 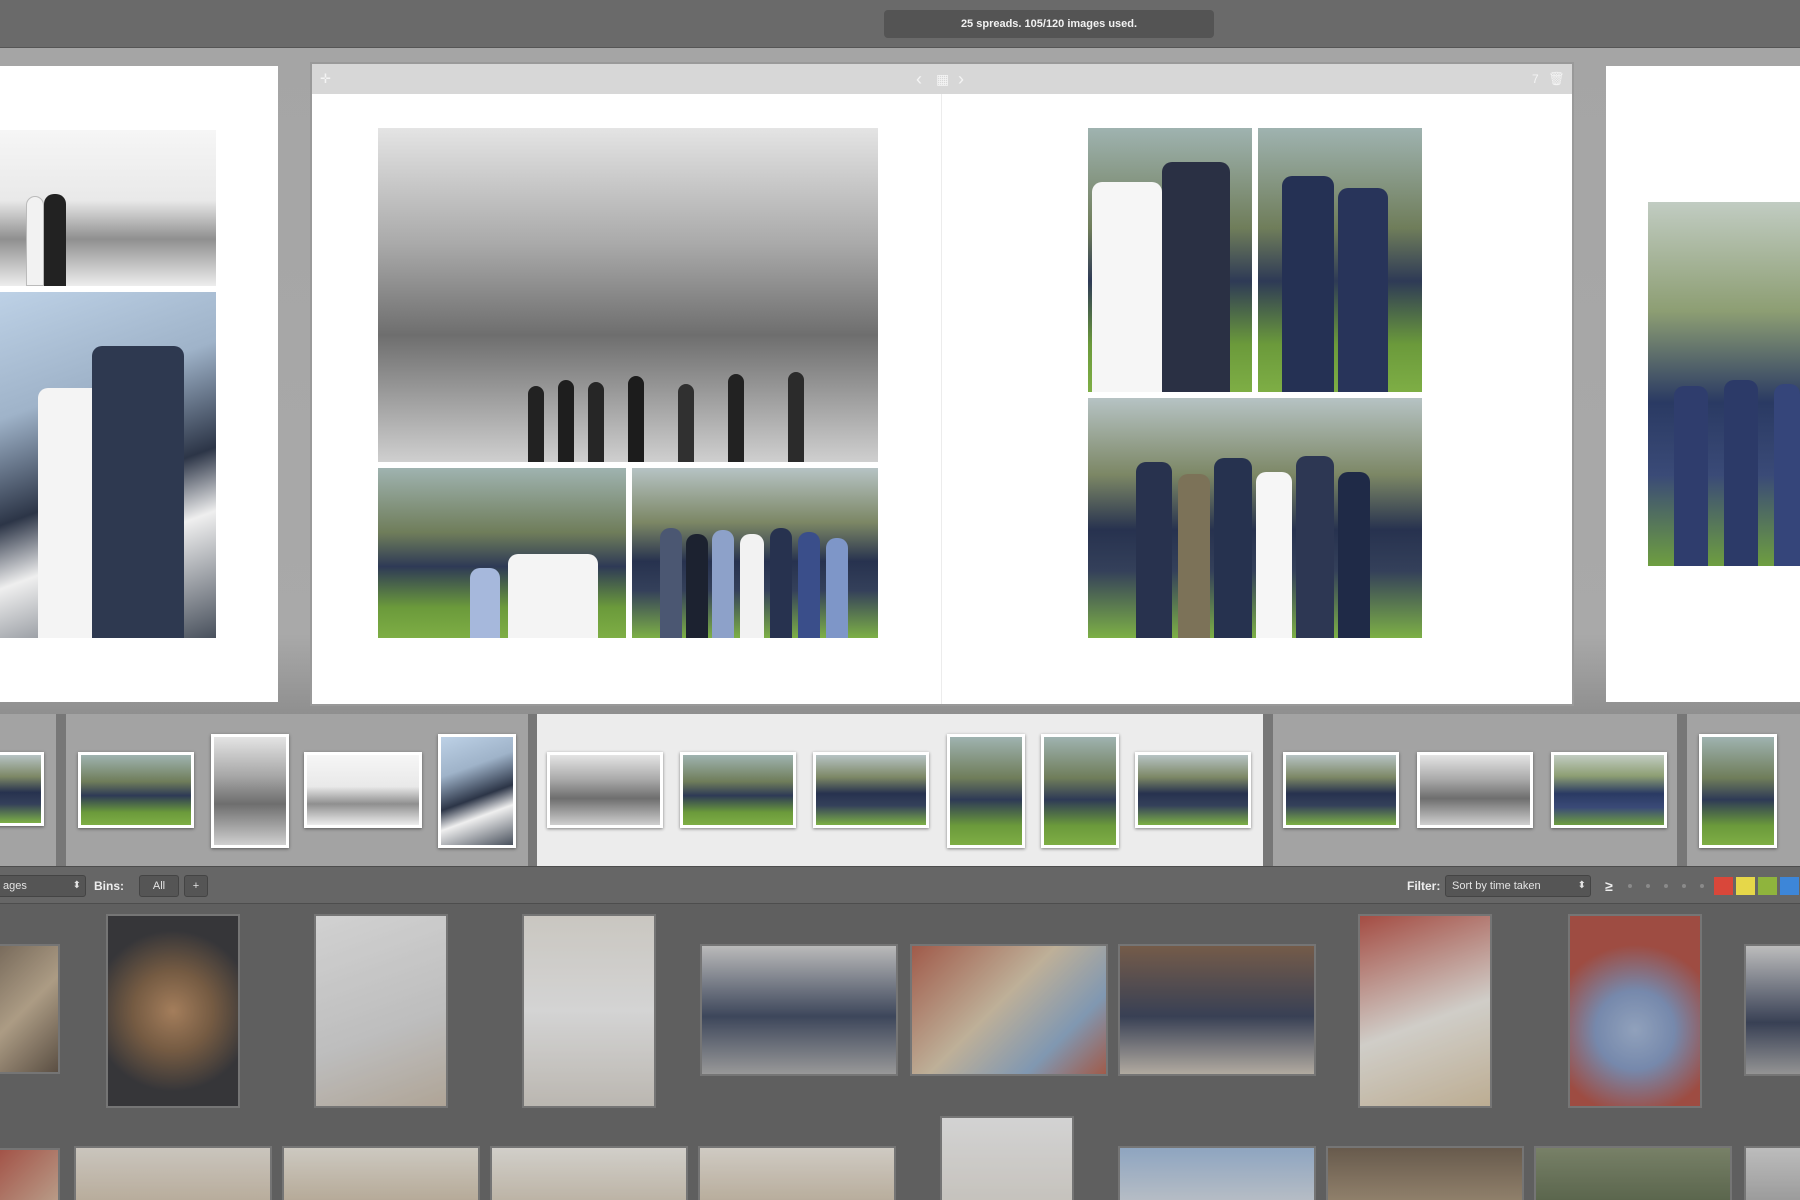 I want to click on chevron-left-icon: ‹, so click(x=919, y=79).